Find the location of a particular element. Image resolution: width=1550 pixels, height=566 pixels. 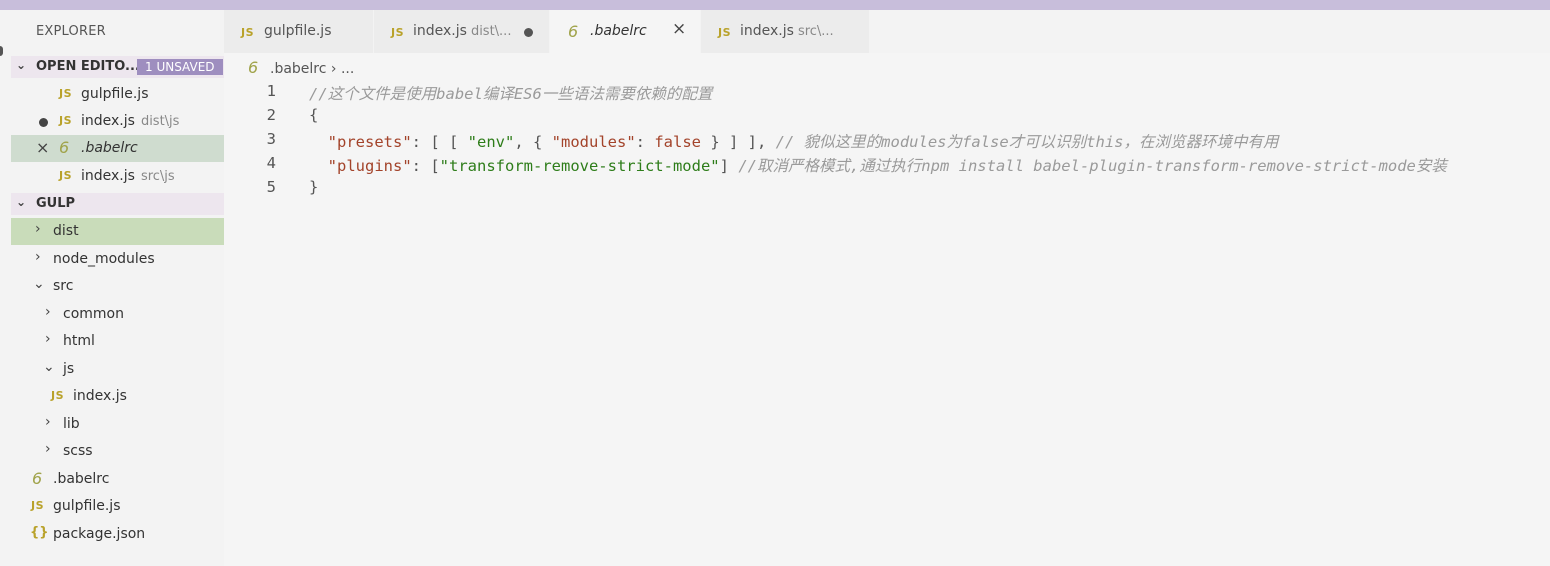

code-comment: //这个文件是使用babel编译ES6一些语法需要依赖的配置 is located at coordinates (511, 94).